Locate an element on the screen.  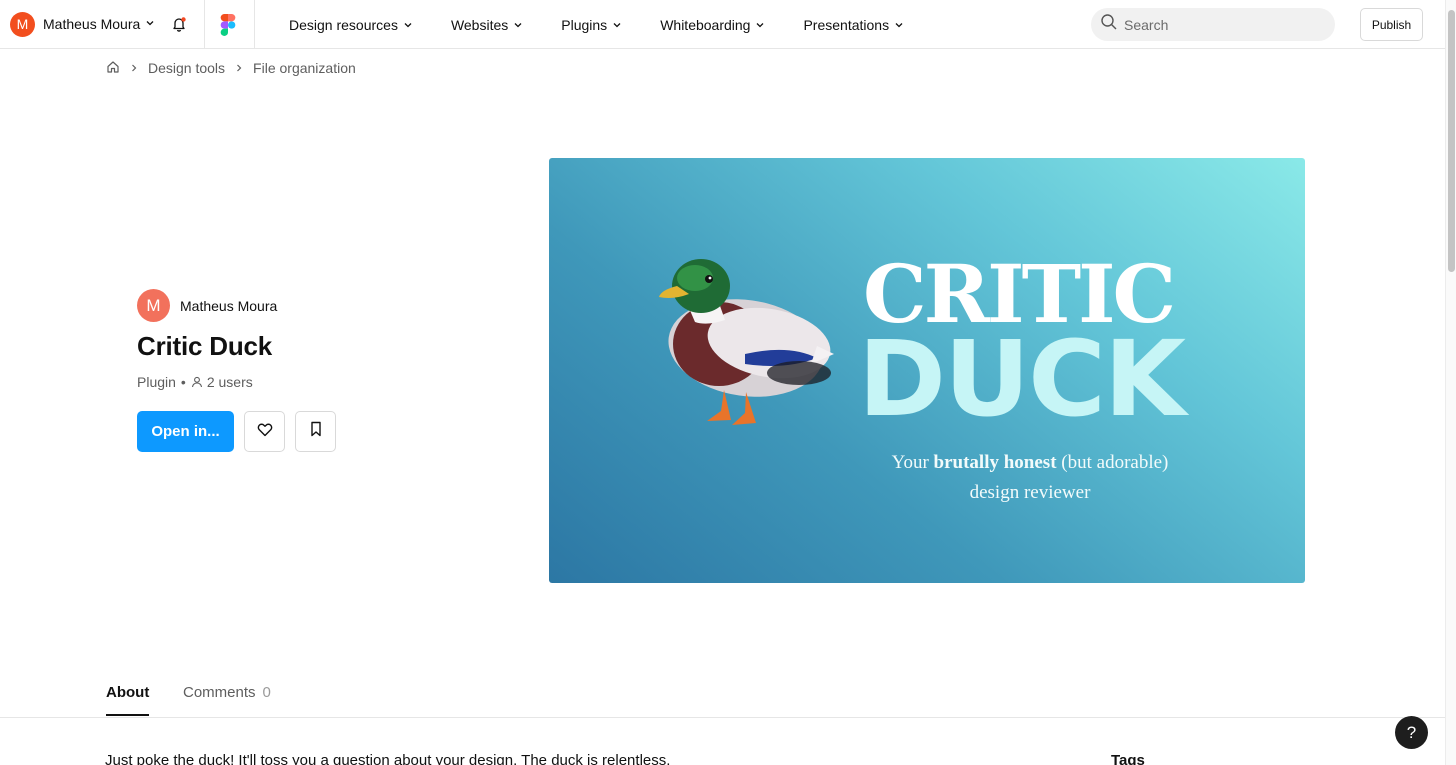
tagline-part: (but adorable) is located at coordinates (1112, 462).